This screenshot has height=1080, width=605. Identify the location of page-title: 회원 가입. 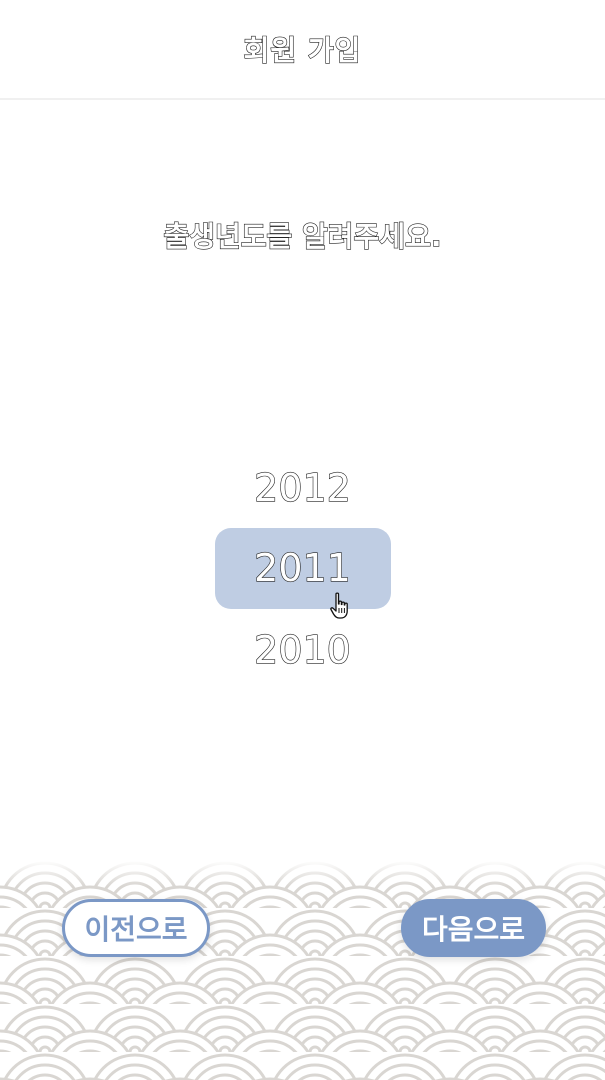
(302, 50).